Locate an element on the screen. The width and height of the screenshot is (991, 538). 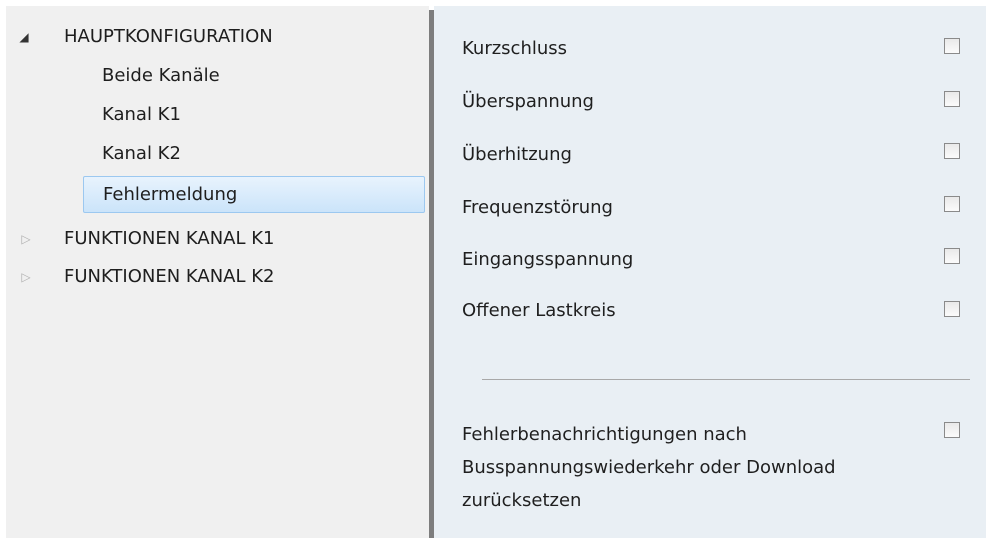
option-label-eingangsspannung: Eingangsspannung is located at coordinates (548, 259).